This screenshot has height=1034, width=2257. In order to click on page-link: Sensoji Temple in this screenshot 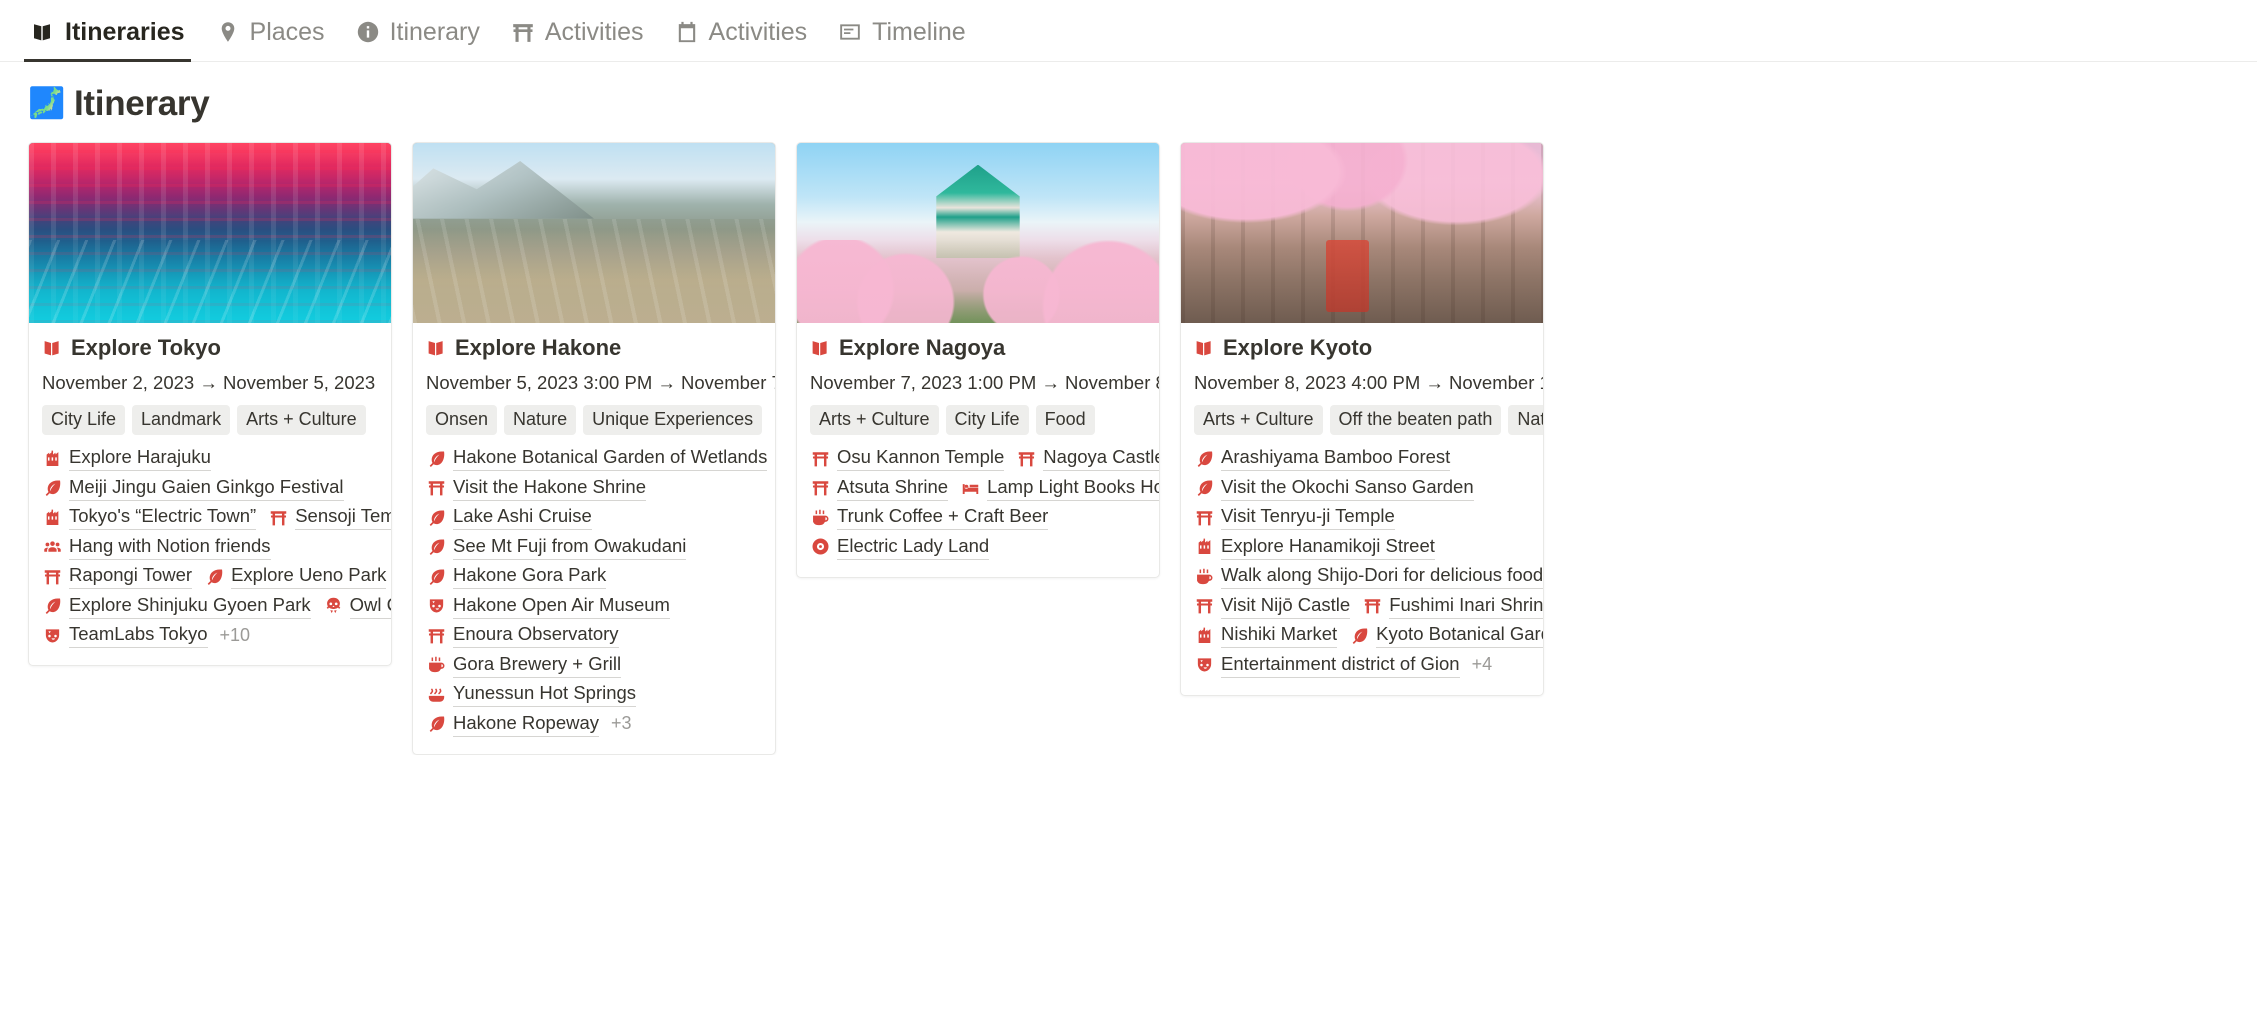, I will do `click(329, 517)`.